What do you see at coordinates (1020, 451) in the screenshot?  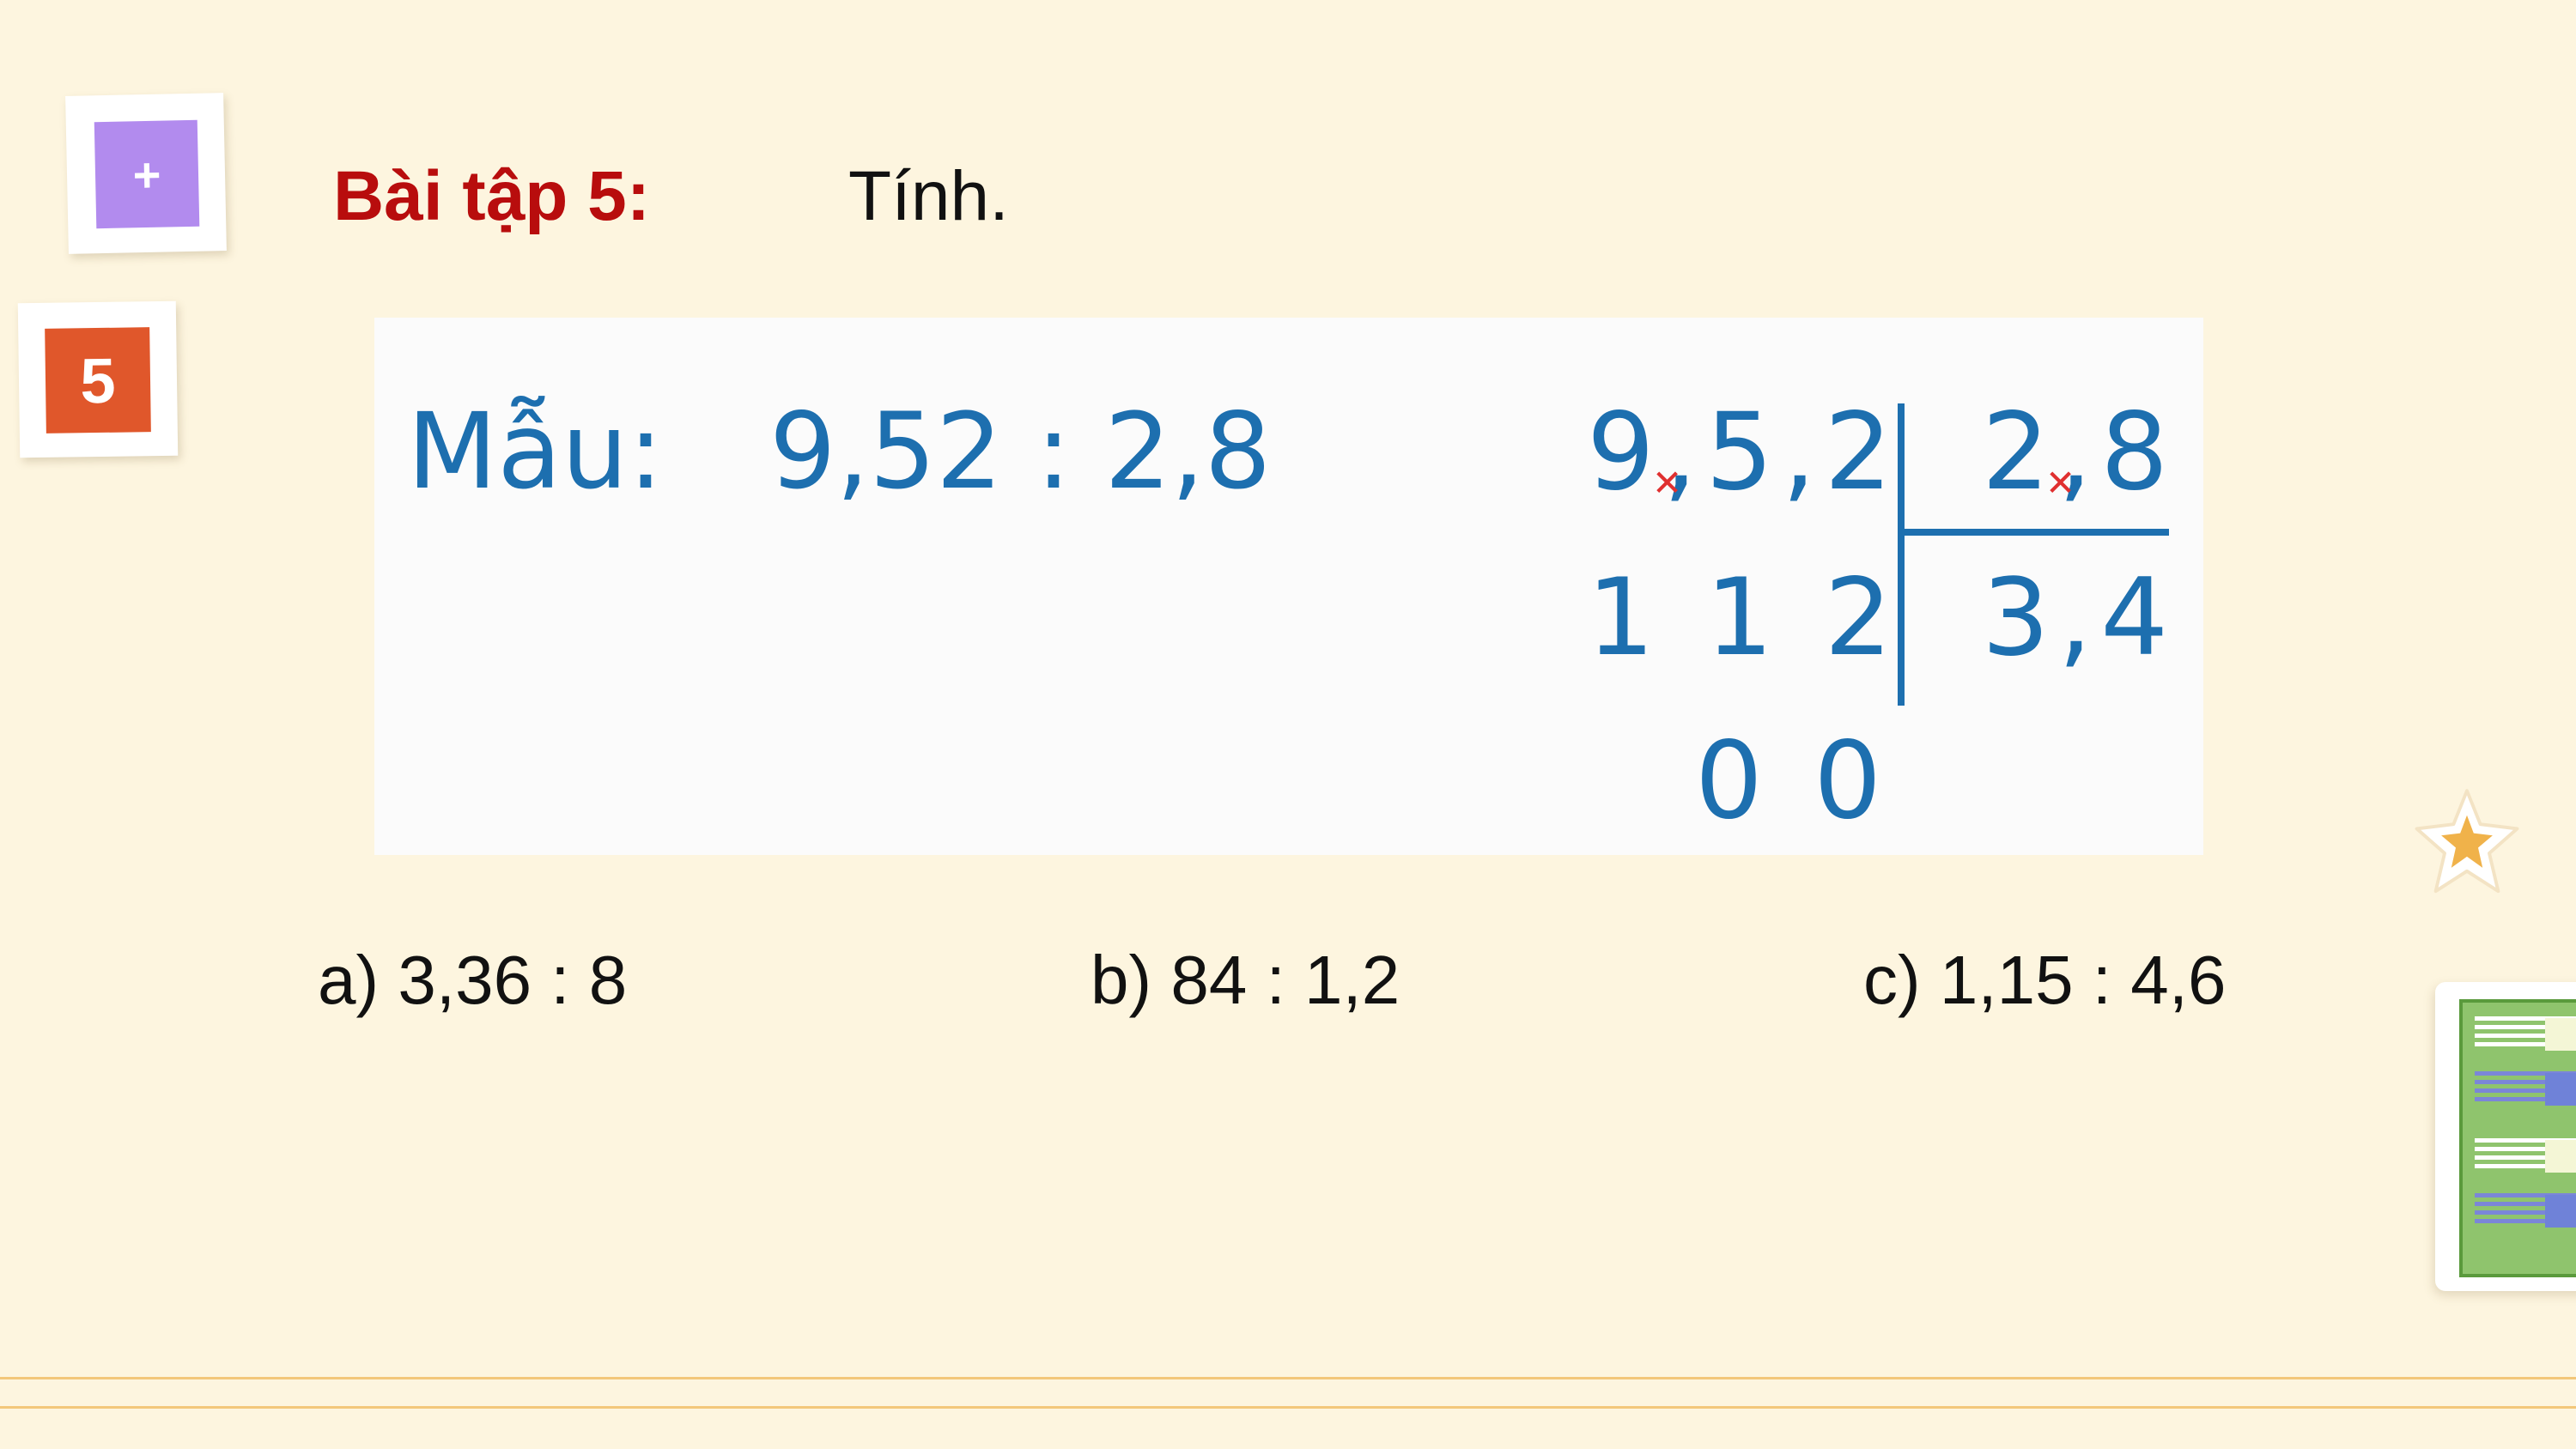 I see `example-expression: 9,52 : 2,8` at bounding box center [1020, 451].